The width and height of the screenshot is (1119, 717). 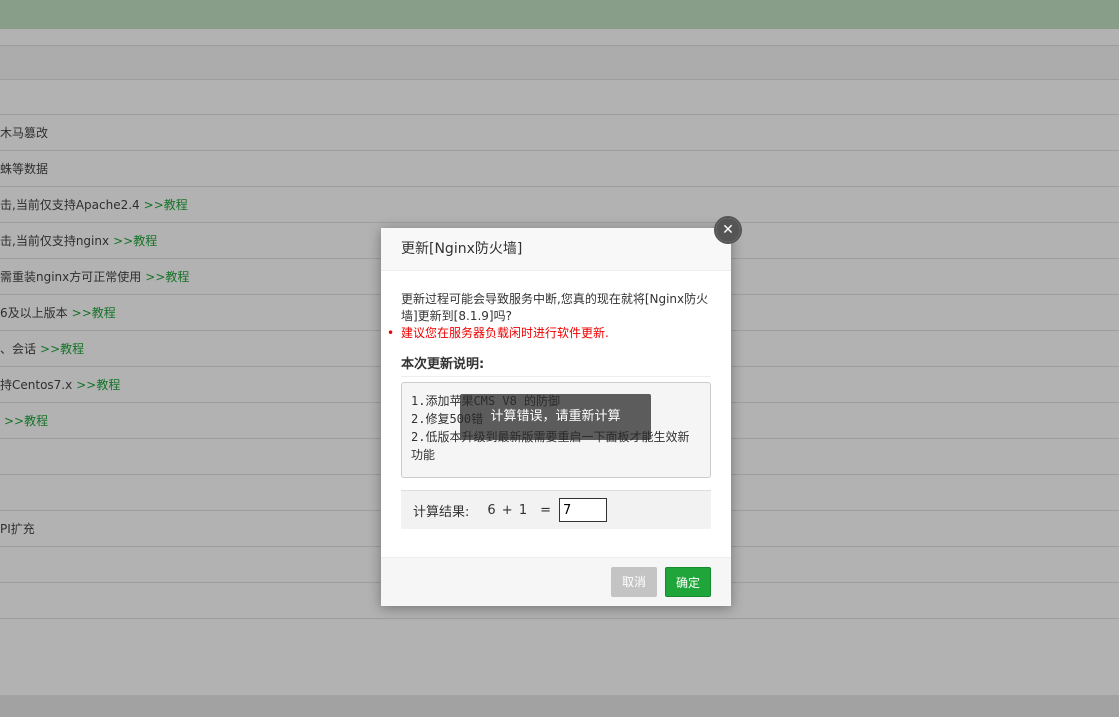 I want to click on calc-label: 计算结果:, so click(x=441, y=512).